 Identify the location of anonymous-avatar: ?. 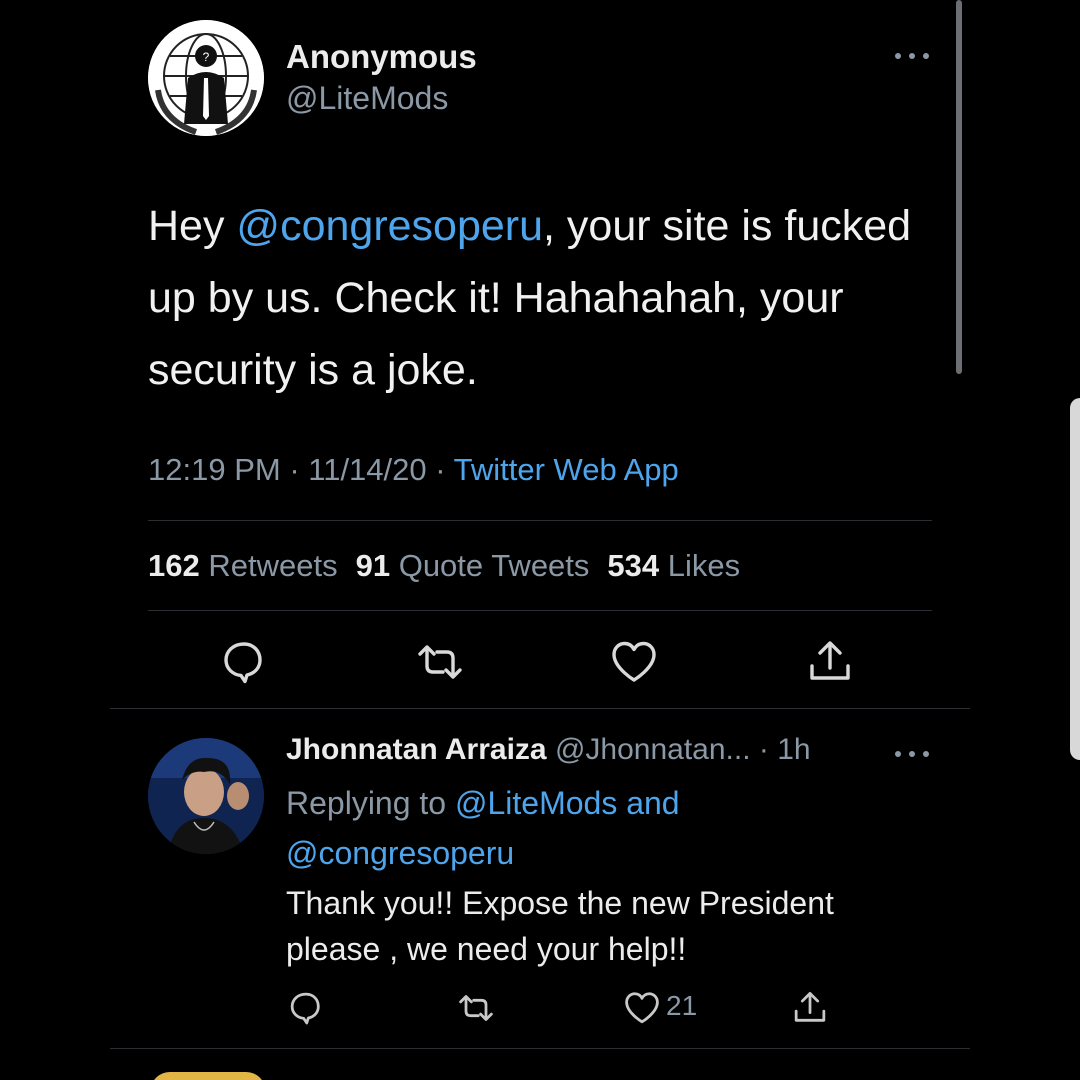
(206, 78).